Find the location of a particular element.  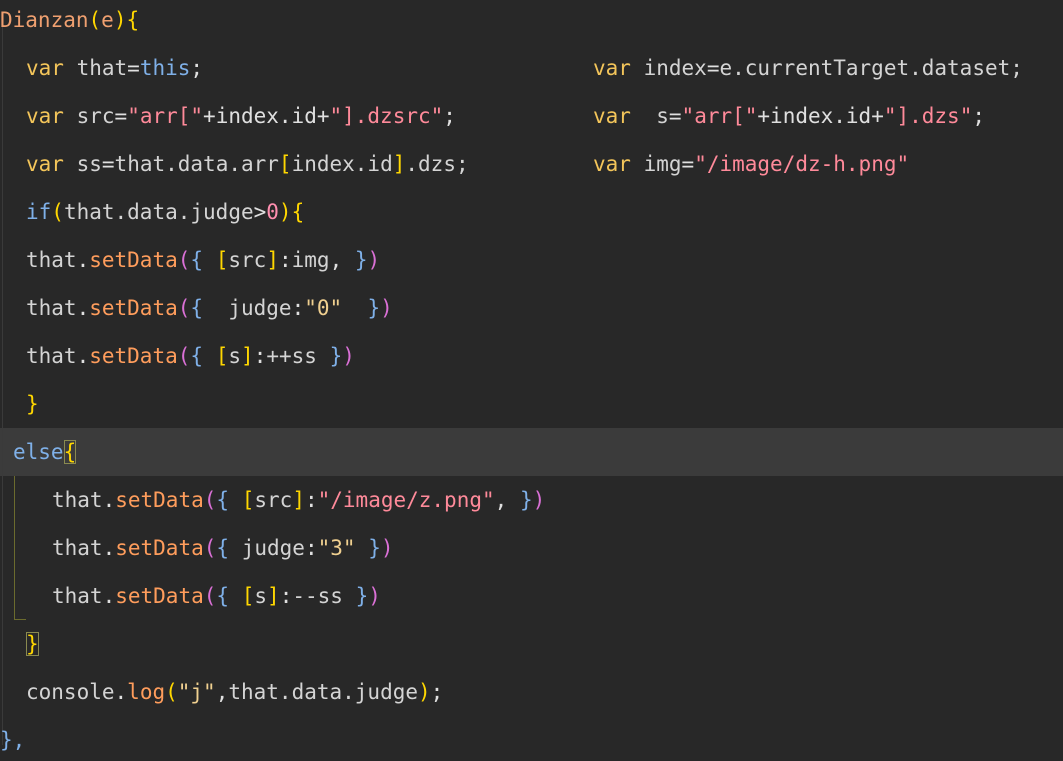

expression: that.data.arr is located at coordinates (196, 164).